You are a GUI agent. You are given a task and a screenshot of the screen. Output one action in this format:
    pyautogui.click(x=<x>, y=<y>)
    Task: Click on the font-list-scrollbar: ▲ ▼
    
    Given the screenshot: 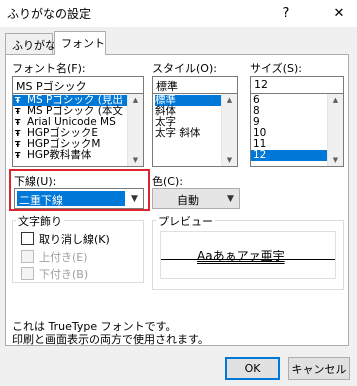 What is the action you would take?
    pyautogui.click(x=135, y=130)
    